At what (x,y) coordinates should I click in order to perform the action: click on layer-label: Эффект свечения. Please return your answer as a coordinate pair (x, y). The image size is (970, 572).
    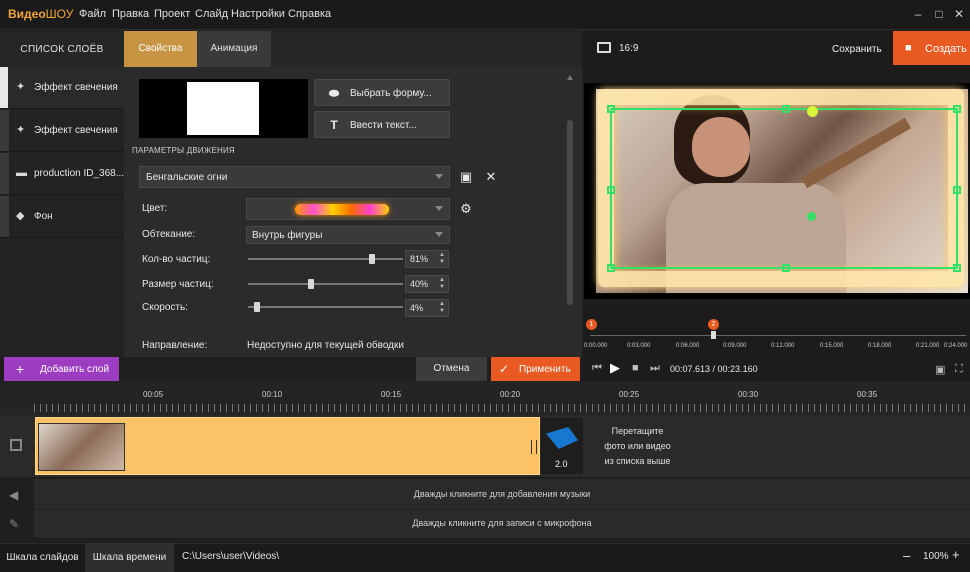
    Looking at the image, I should click on (76, 87).